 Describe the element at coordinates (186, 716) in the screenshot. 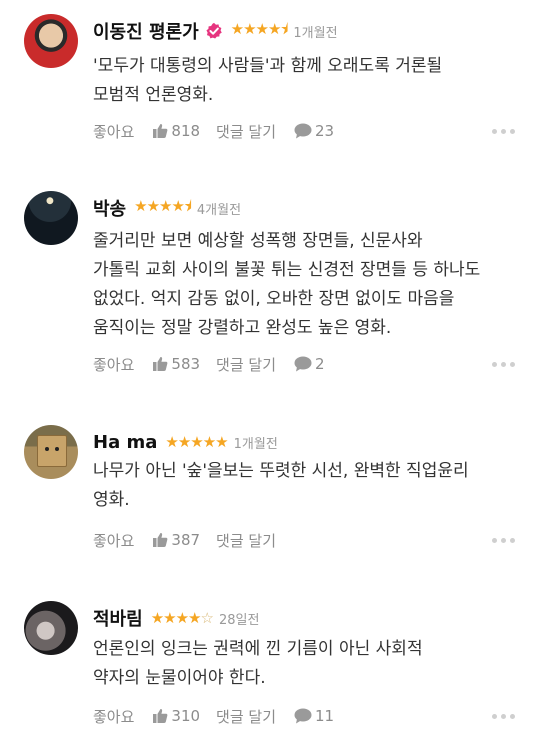

I see `like-count: 310` at that location.